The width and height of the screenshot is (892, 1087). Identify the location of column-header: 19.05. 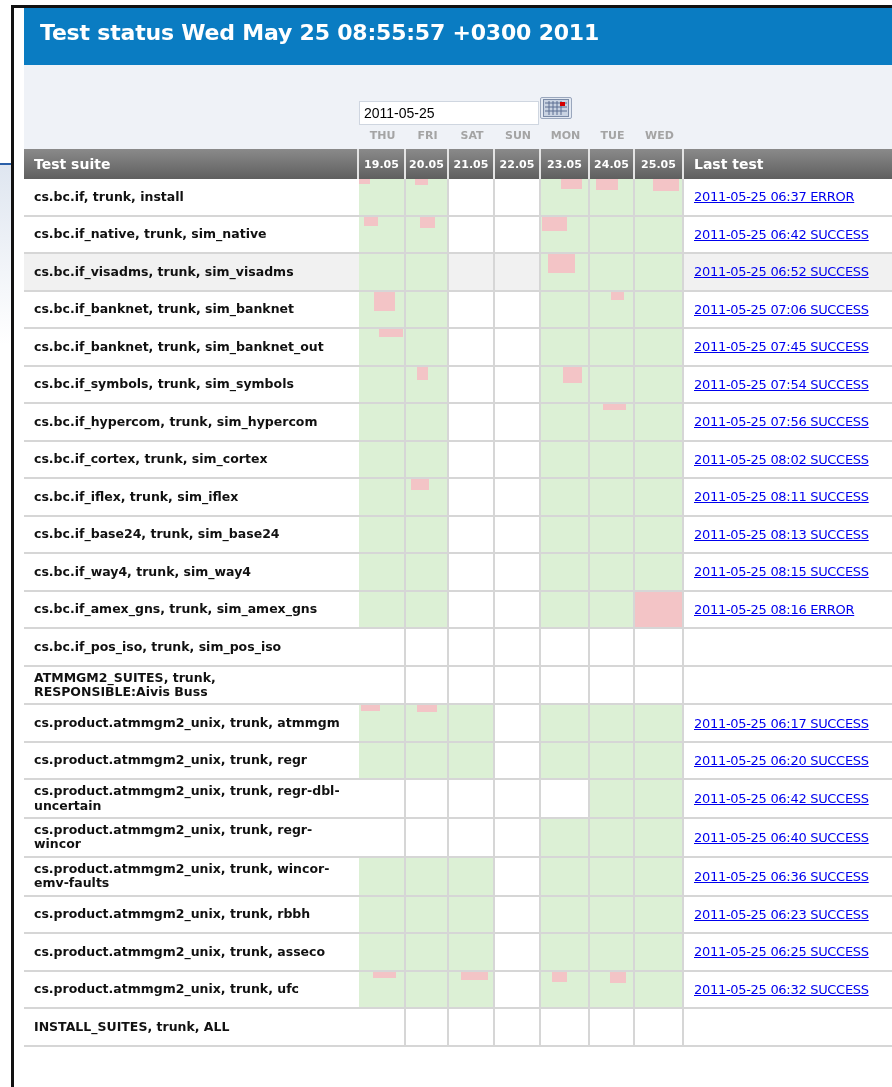
(382, 164).